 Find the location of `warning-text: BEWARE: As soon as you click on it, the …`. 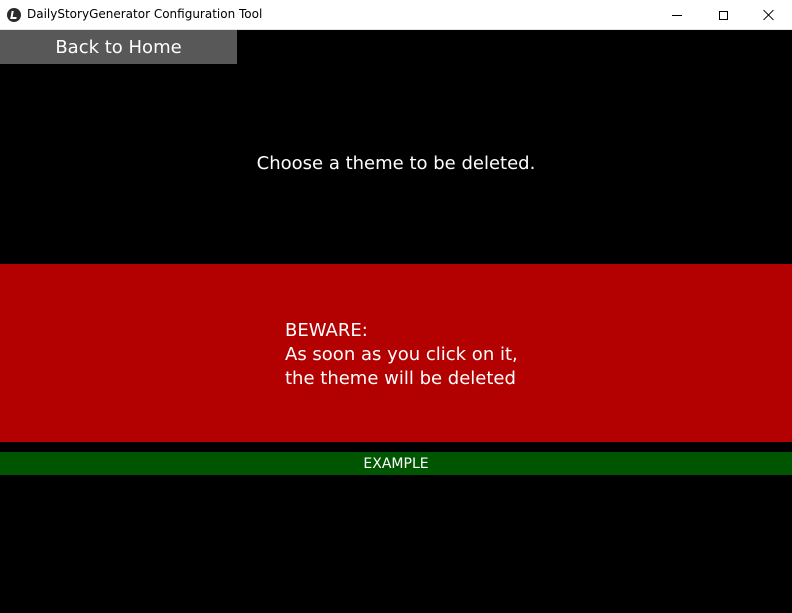

warning-text: BEWARE: As soon as you click on it, the … is located at coordinates (401, 355).